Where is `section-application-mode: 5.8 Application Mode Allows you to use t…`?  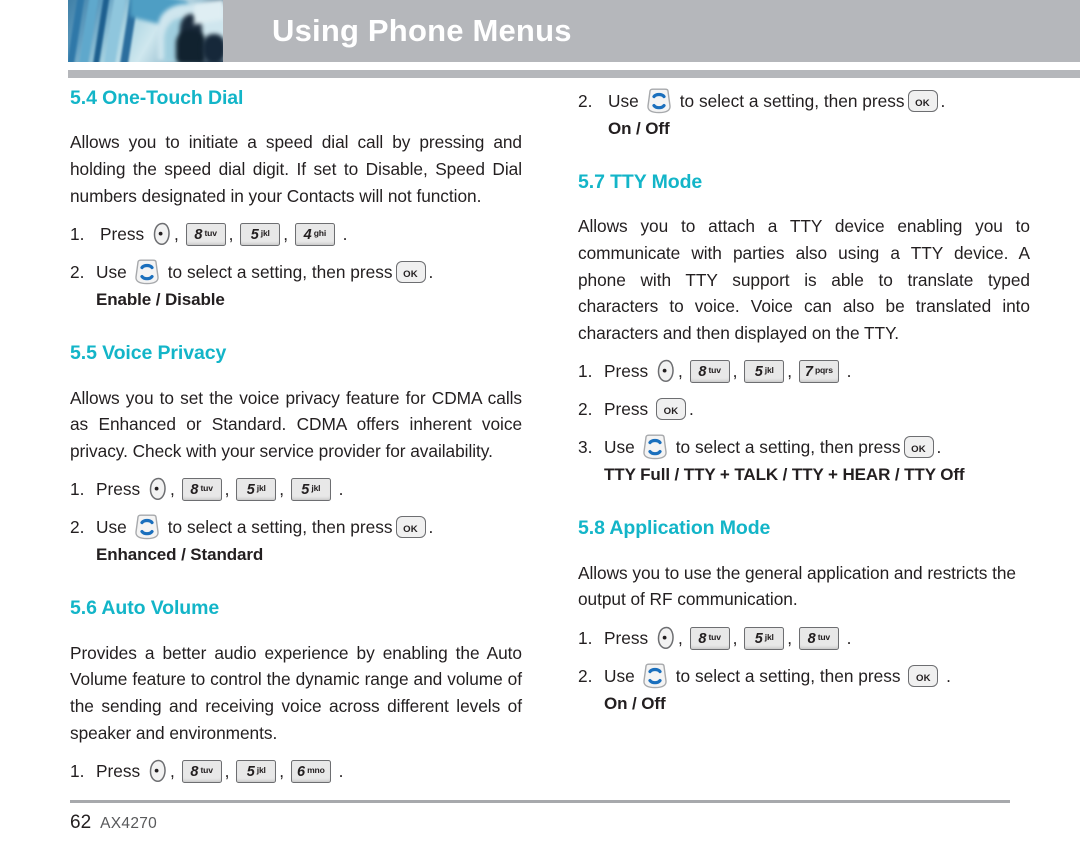
section-application-mode: 5.8 Application Mode Allows you to use t… is located at coordinates (804, 617).